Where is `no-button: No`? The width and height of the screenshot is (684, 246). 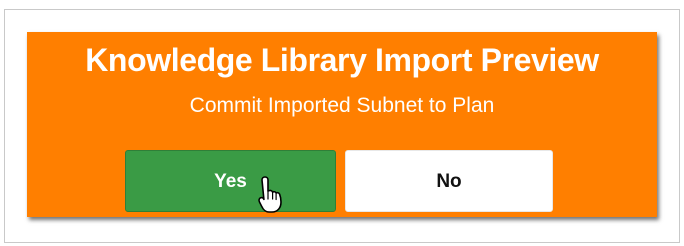 no-button: No is located at coordinates (449, 181).